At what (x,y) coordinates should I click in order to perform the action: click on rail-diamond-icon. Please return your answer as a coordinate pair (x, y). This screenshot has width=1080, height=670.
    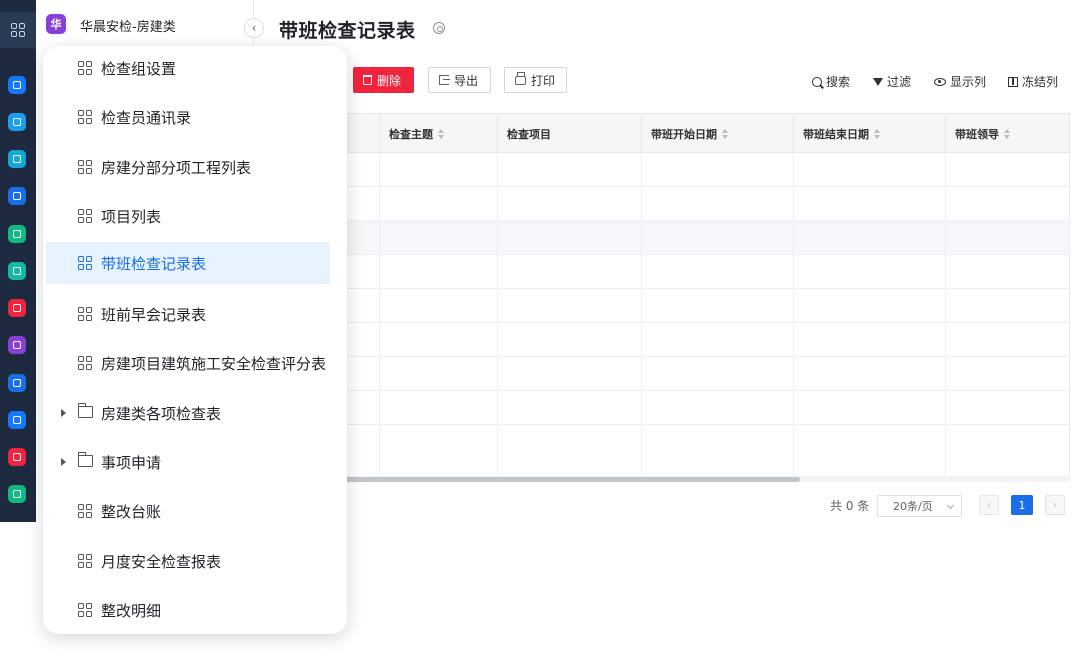
    Looking at the image, I should click on (17, 122).